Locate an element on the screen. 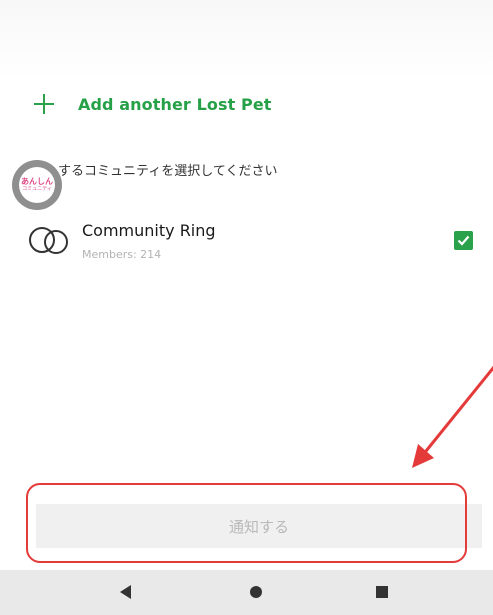 The image size is (493, 615). annotation-highlight-box is located at coordinates (246, 523).